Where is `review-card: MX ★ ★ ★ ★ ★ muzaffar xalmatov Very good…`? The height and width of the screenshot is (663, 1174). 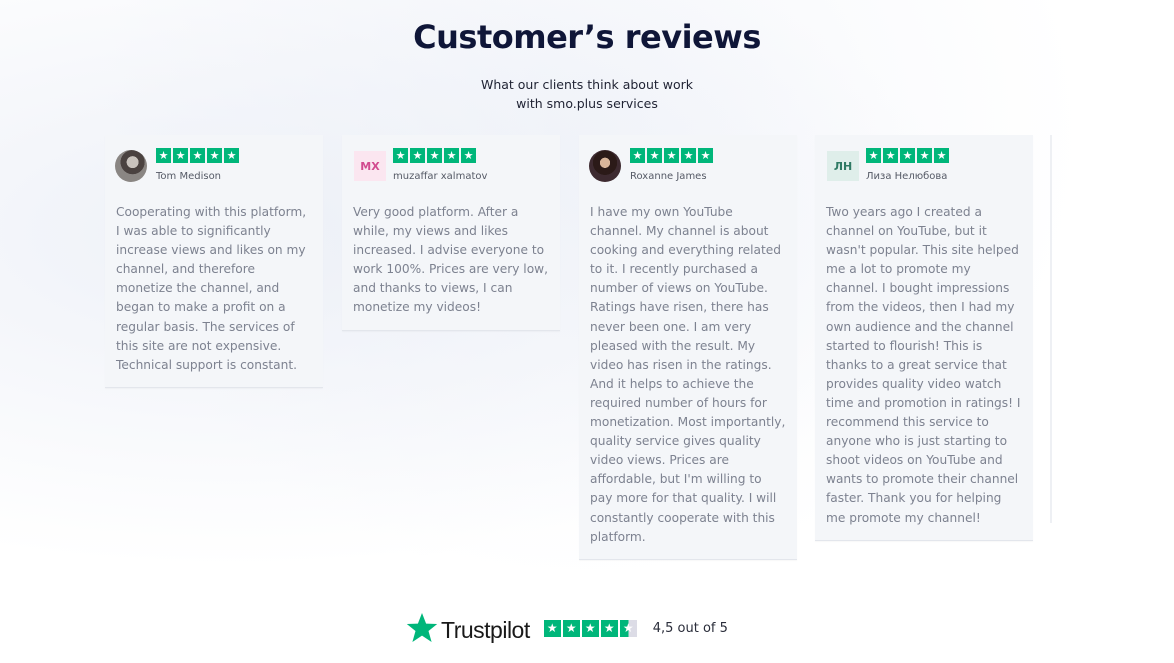
review-card: MX ★ ★ ★ ★ ★ muzaffar xalmatov Very good… is located at coordinates (451, 233).